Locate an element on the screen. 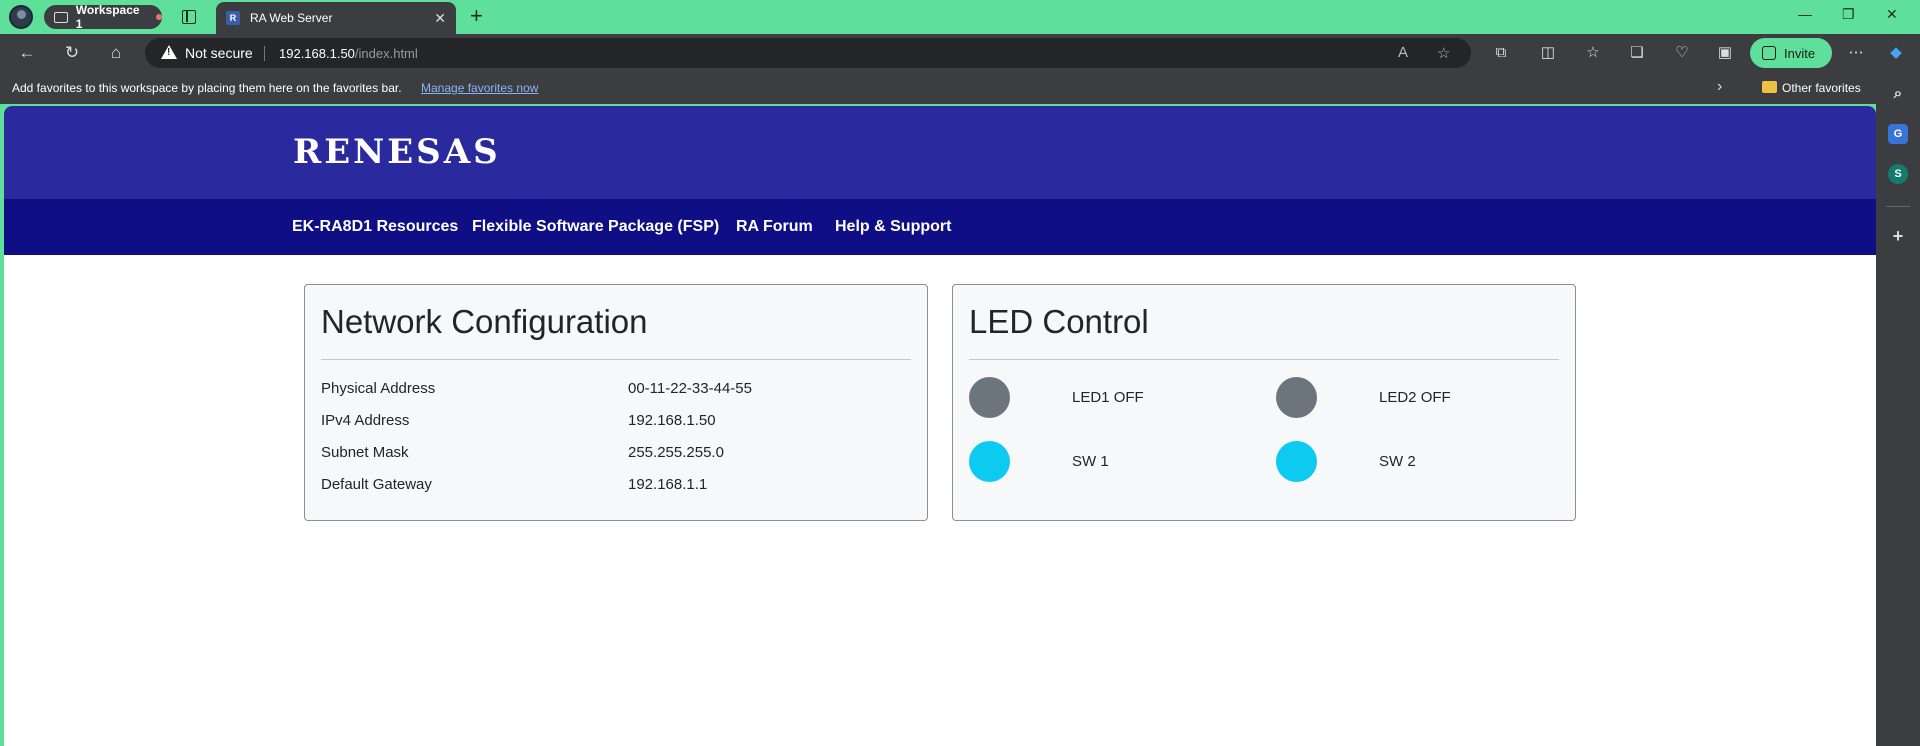 This screenshot has height=746, width=1920. nav-fsp: Flexible Software Package (FSP) is located at coordinates (595, 227).